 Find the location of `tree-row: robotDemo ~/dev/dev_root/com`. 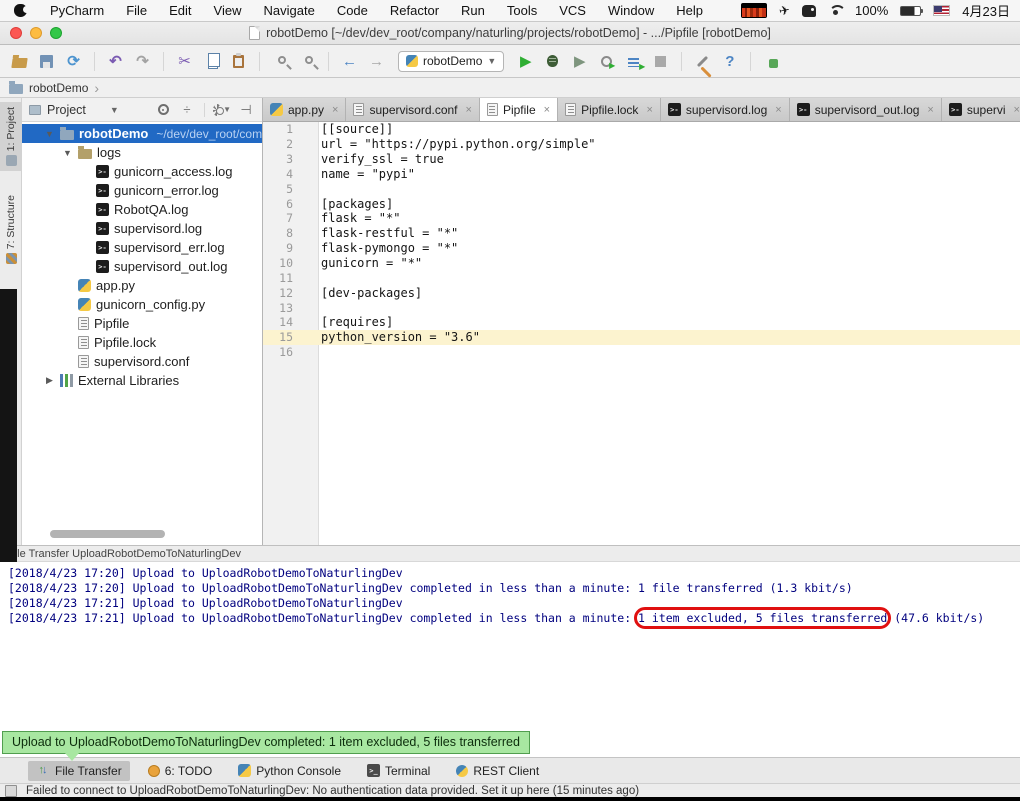

tree-row: robotDemo ~/dev/dev_root/com is located at coordinates (142, 133).